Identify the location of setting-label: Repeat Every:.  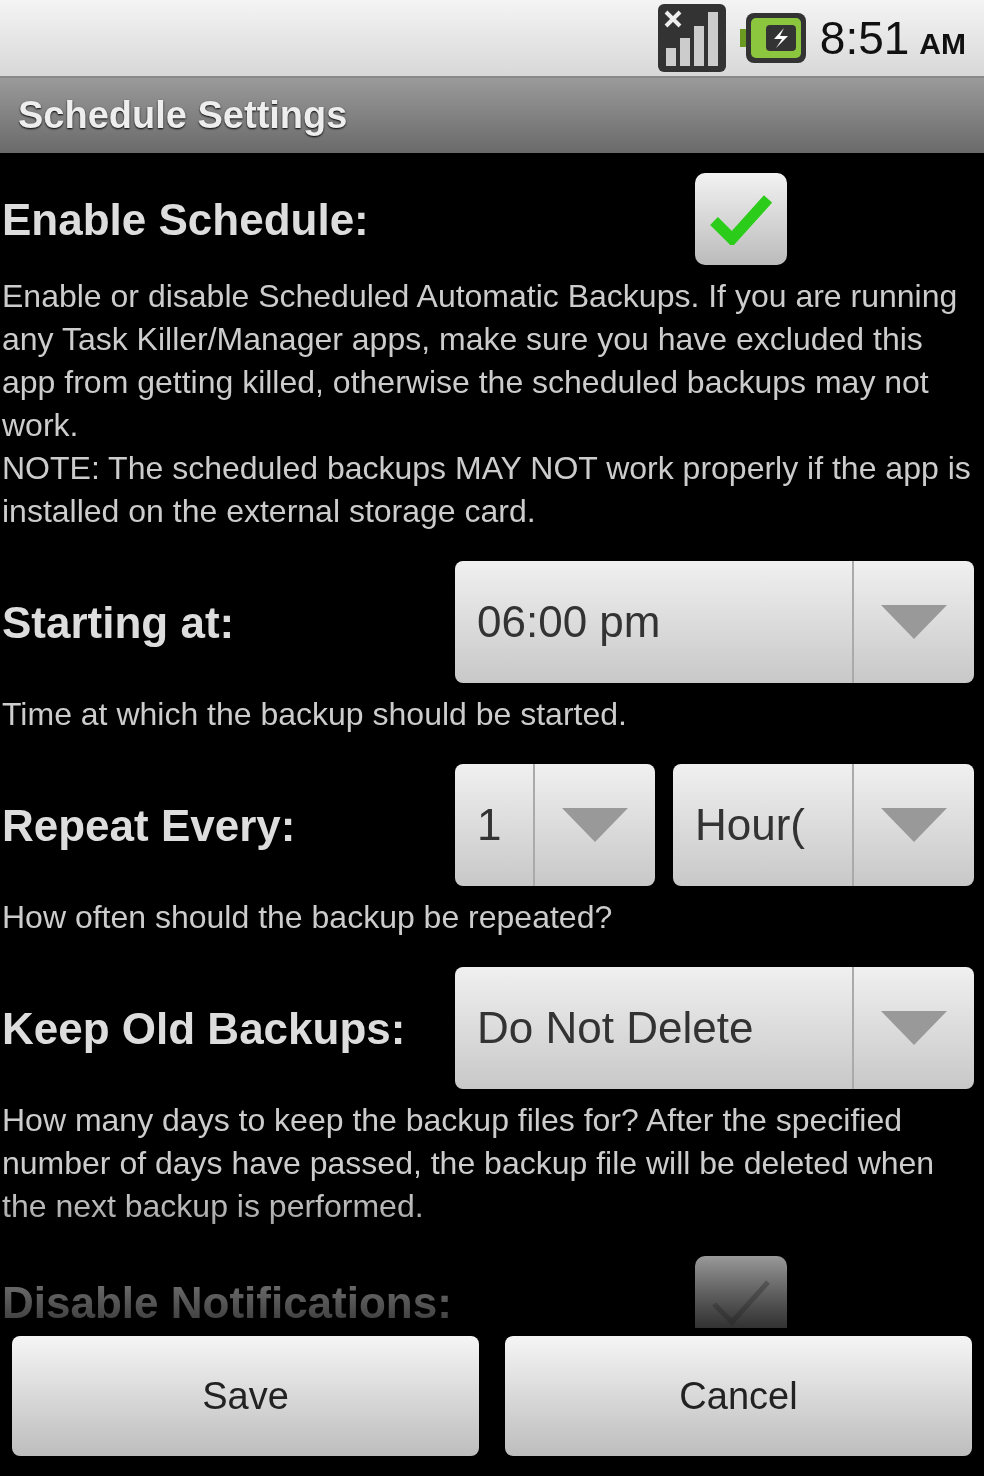
(149, 825).